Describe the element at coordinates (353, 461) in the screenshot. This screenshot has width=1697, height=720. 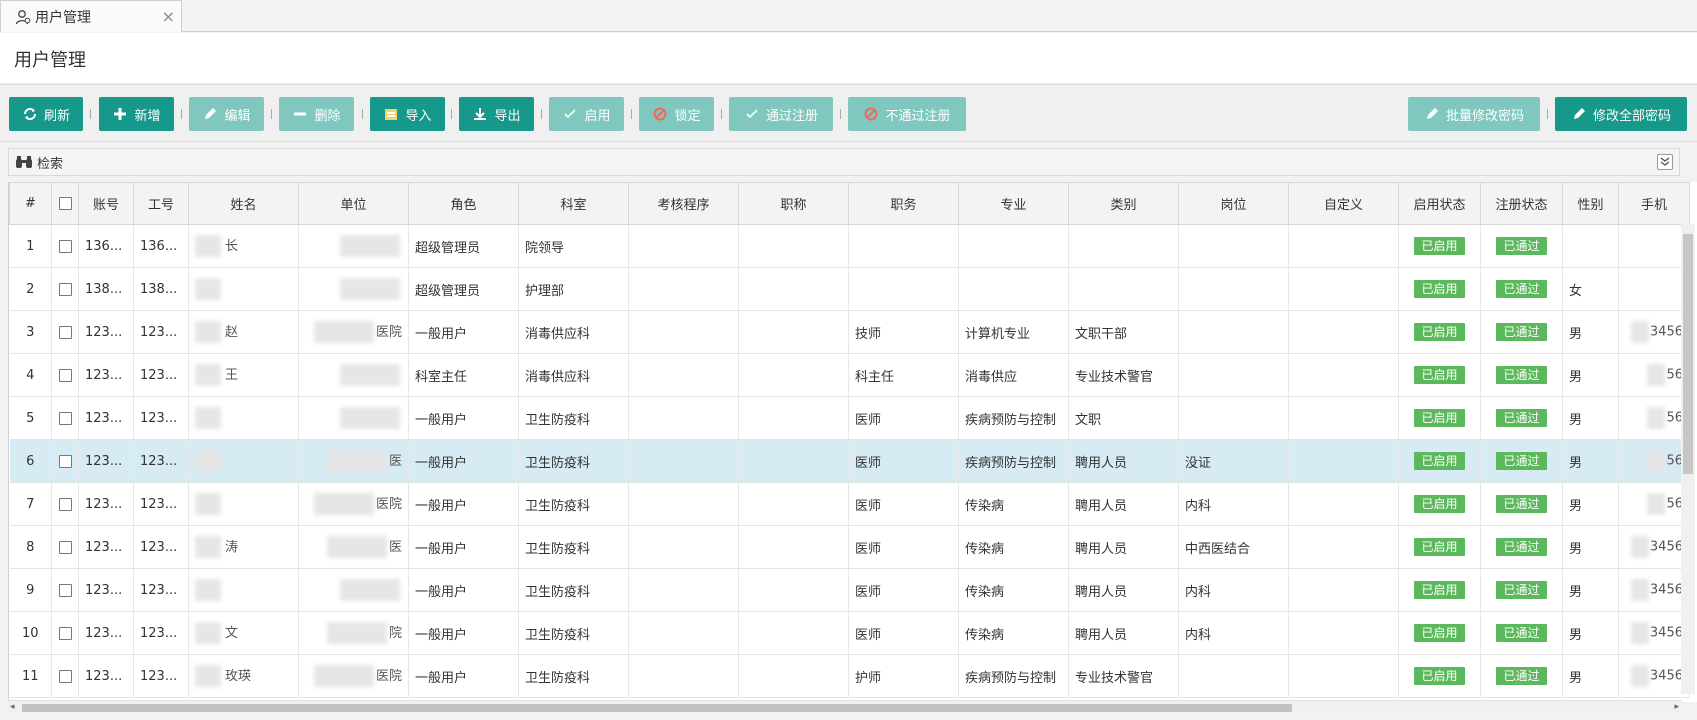
I see `cell-unit: 医` at that location.